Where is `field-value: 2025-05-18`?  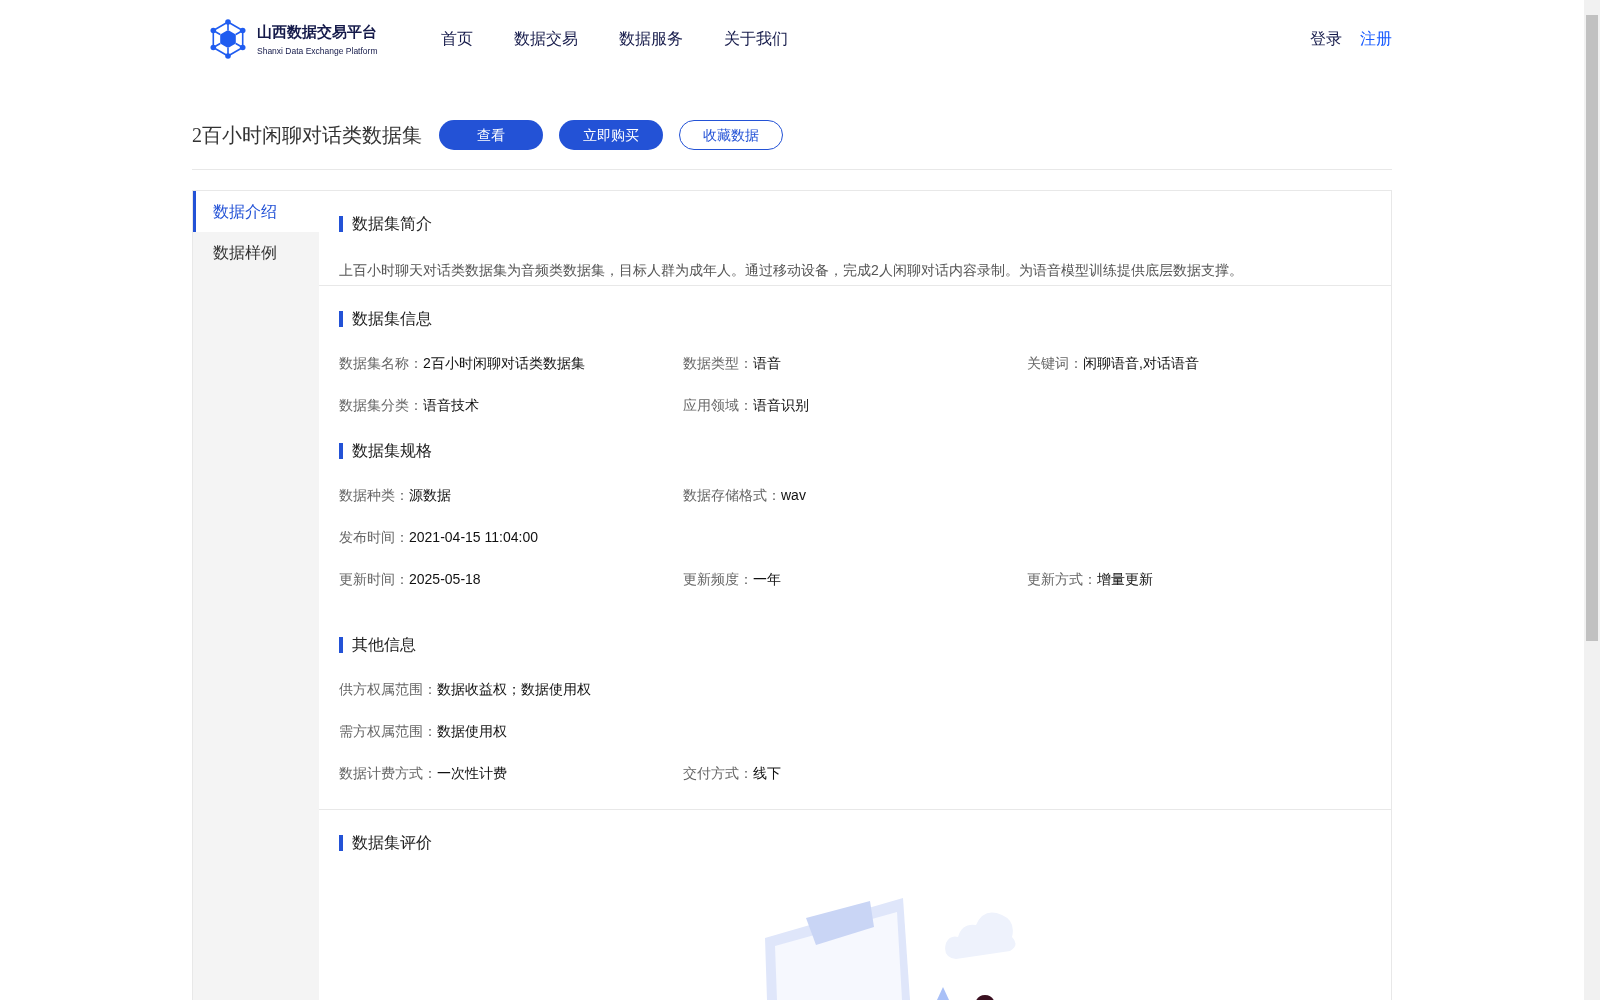 field-value: 2025-05-18 is located at coordinates (445, 579).